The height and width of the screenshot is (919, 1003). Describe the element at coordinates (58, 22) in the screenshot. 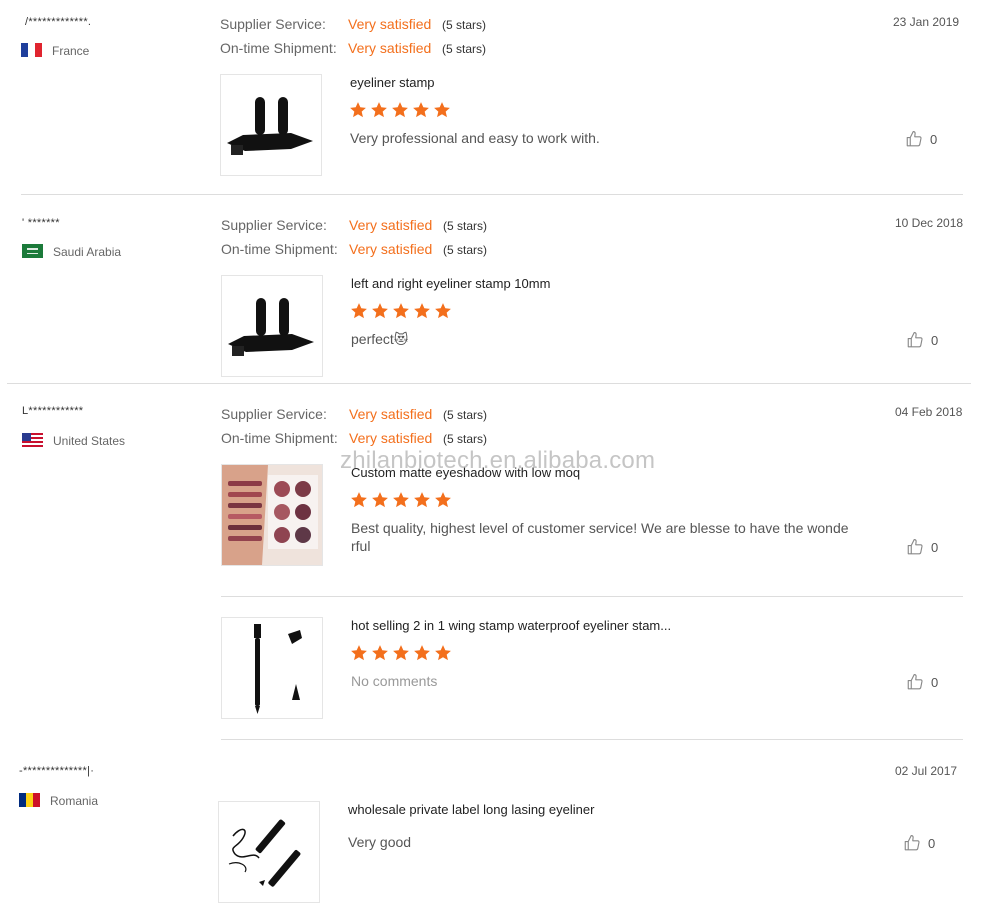

I see `buyer-name: /*************.` at that location.